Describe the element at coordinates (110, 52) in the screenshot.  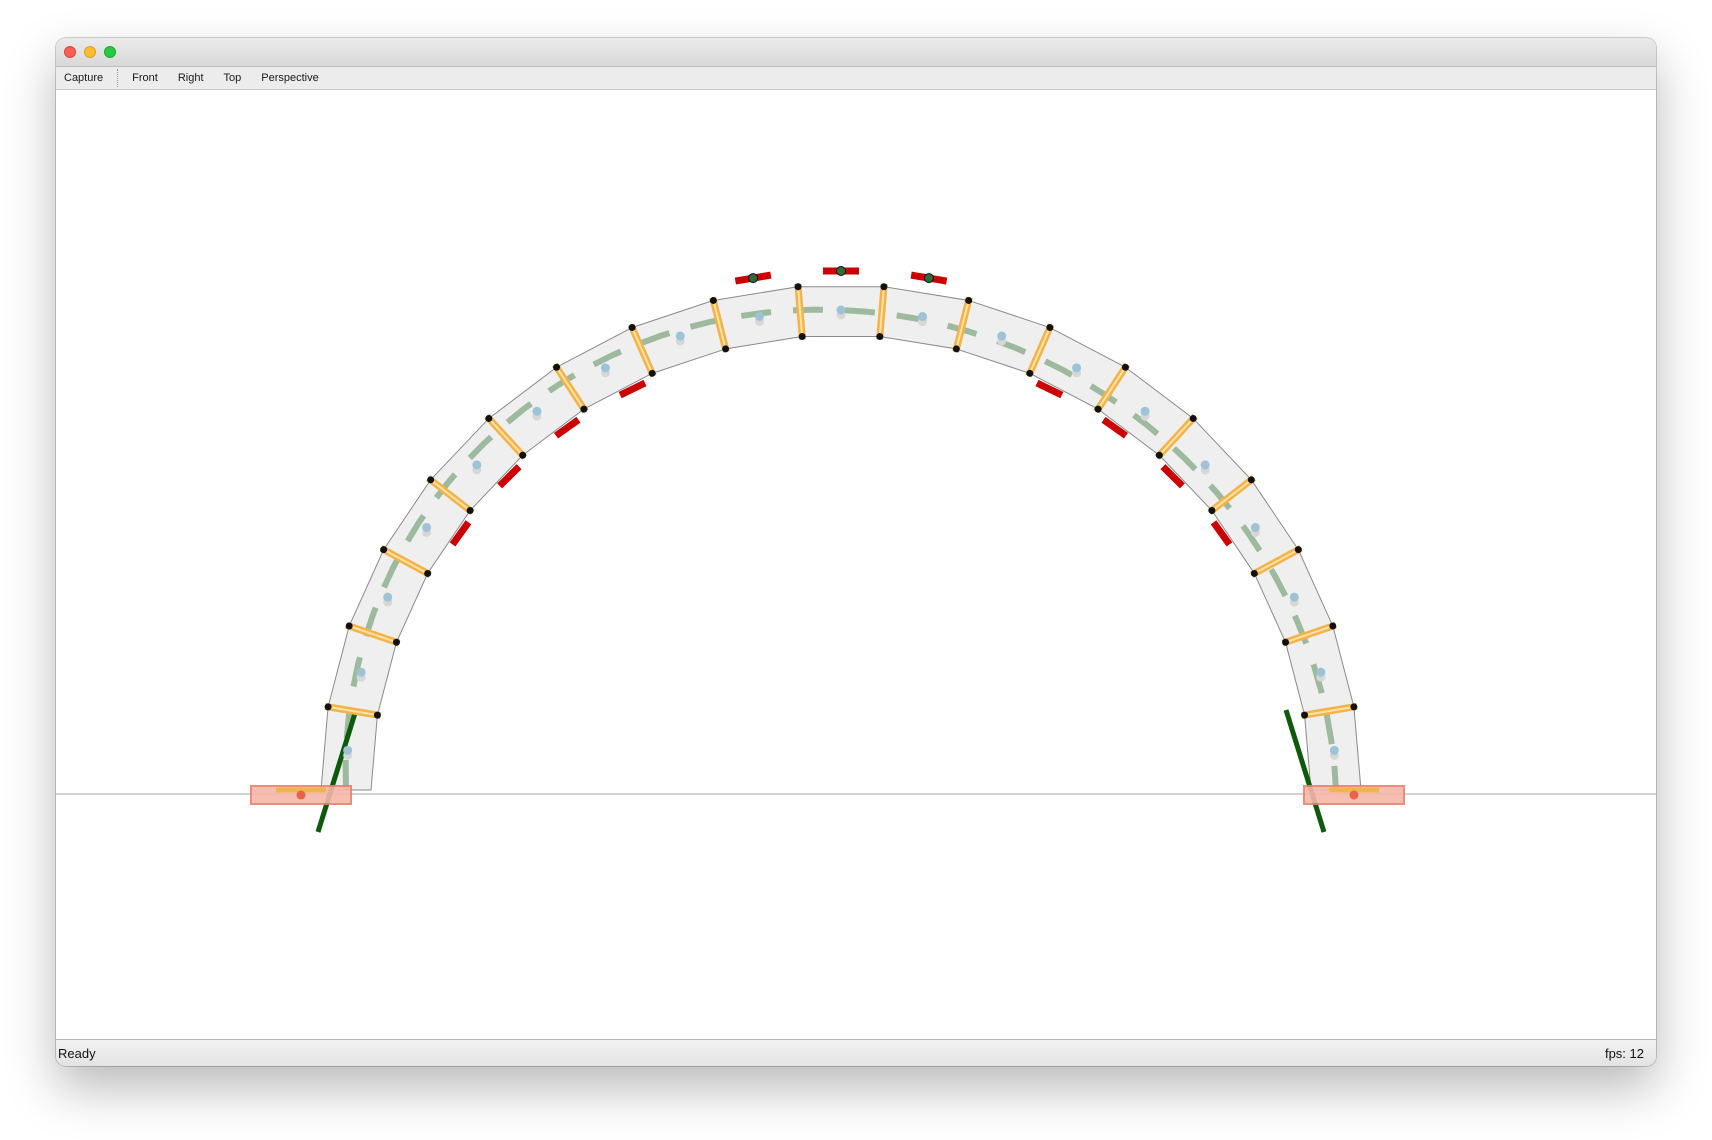
I see `zoom-window-button` at that location.